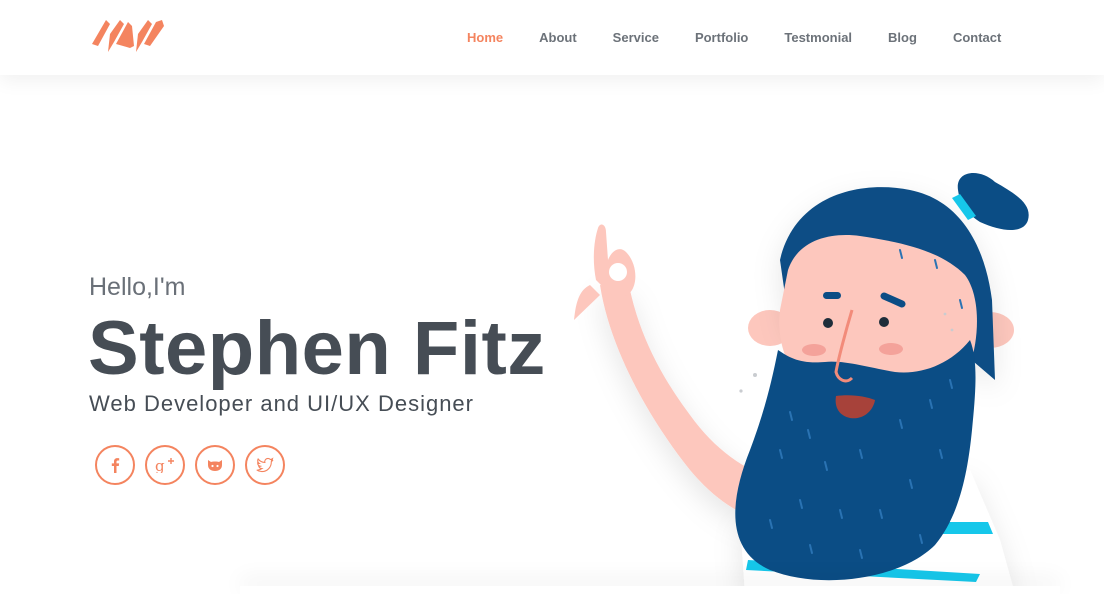 The height and width of the screenshot is (594, 1104). What do you see at coordinates (190, 465) in the screenshot?
I see `social-links: g` at bounding box center [190, 465].